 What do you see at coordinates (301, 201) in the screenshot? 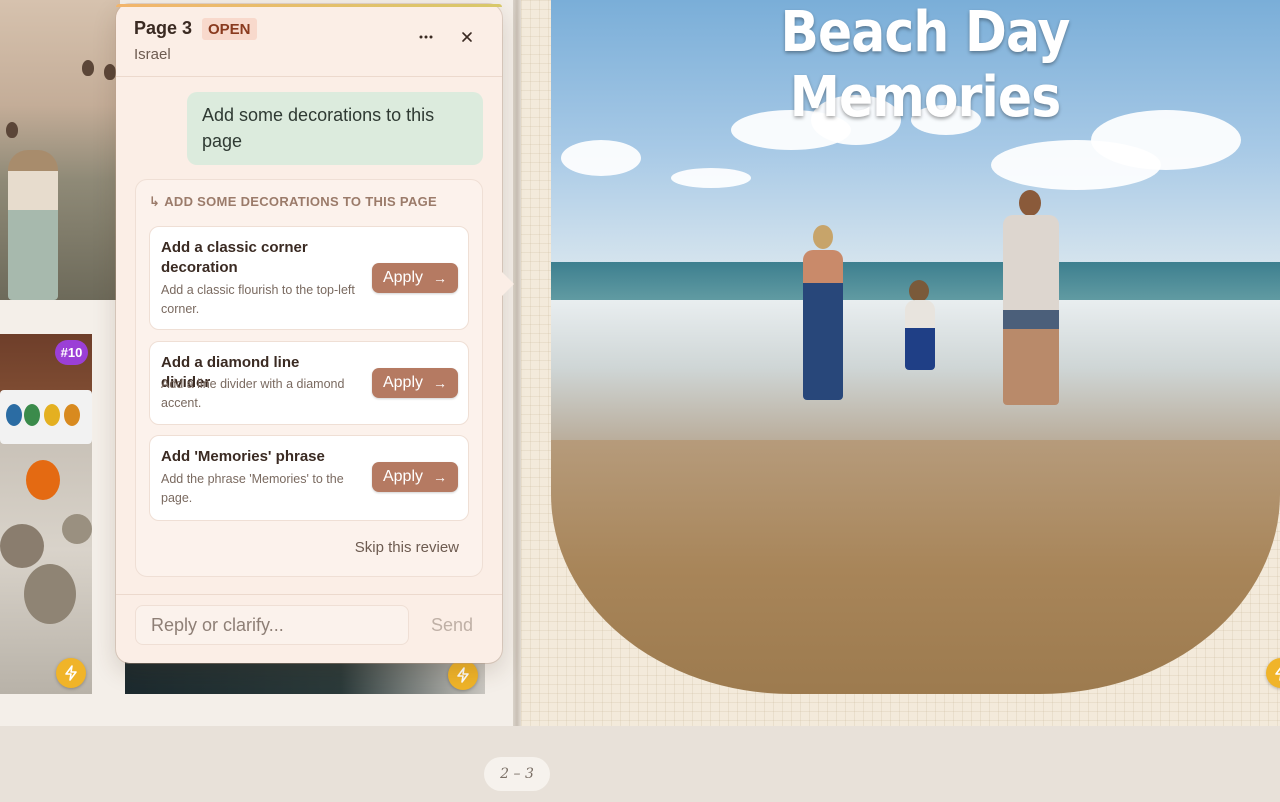
I see `review-heading-text: ADD SOME DECORATIONS TO THIS PAGE` at bounding box center [301, 201].